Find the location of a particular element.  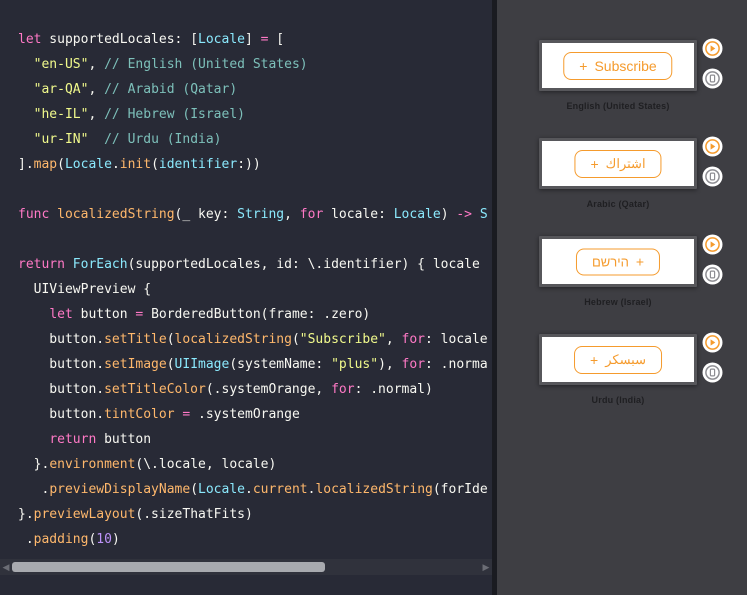

subscribe-button-label: سبسکر is located at coordinates (625, 359).